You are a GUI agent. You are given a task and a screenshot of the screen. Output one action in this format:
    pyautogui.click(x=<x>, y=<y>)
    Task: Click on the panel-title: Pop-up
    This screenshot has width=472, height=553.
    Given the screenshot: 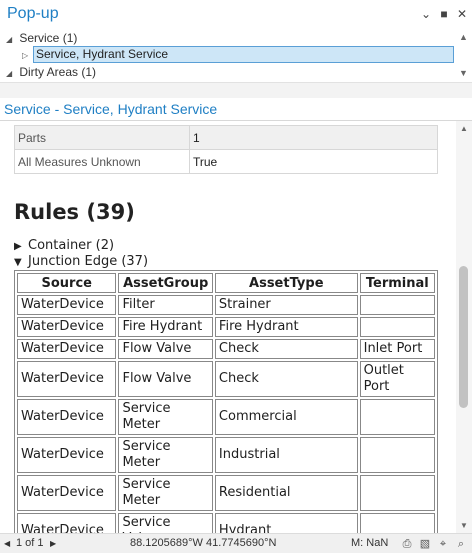 What is the action you would take?
    pyautogui.click(x=33, y=13)
    